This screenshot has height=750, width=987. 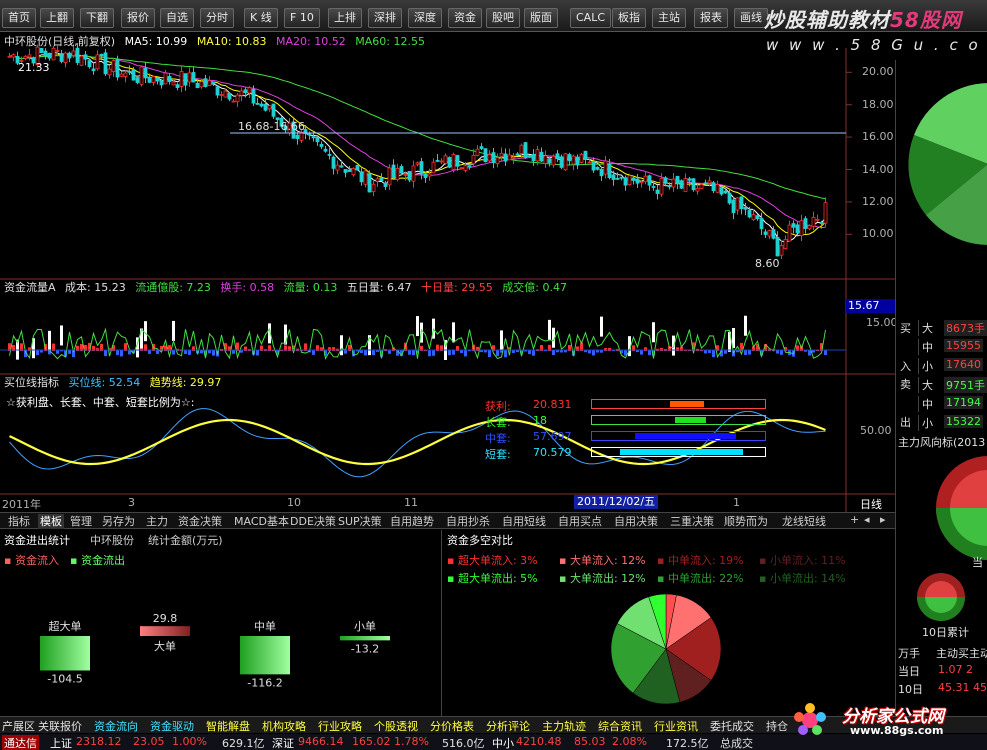 What do you see at coordinates (172, 726) in the screenshot?
I see `bottom-nav-item-3: 资金驱动` at bounding box center [172, 726].